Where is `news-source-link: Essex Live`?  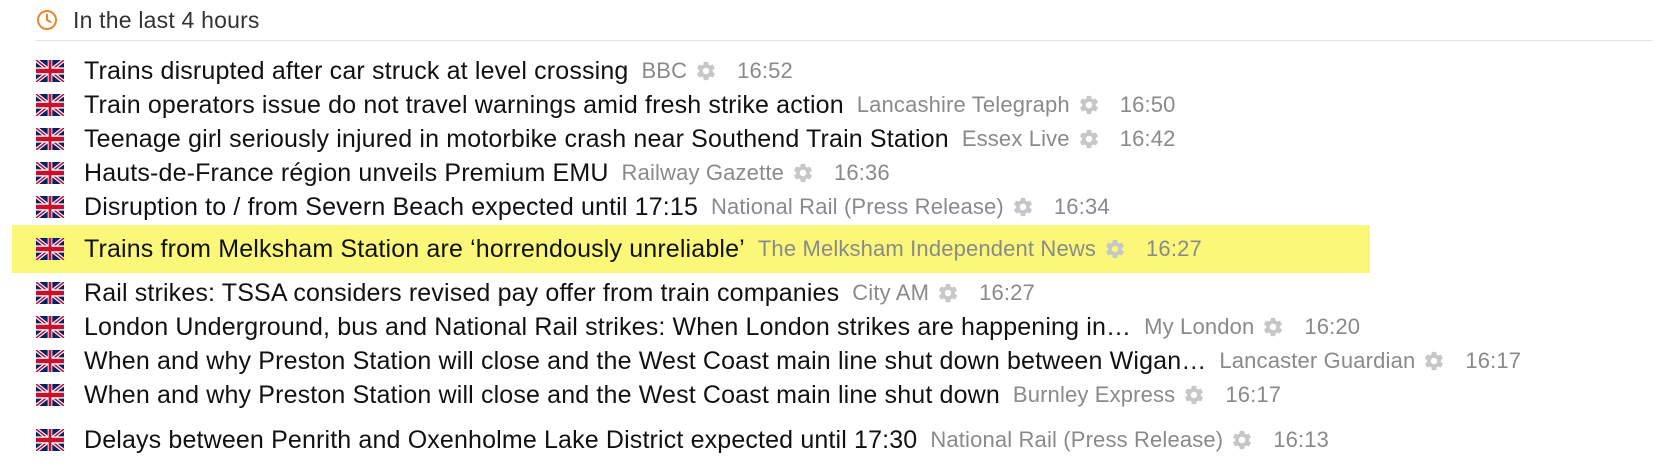 news-source-link: Essex Live is located at coordinates (1016, 139).